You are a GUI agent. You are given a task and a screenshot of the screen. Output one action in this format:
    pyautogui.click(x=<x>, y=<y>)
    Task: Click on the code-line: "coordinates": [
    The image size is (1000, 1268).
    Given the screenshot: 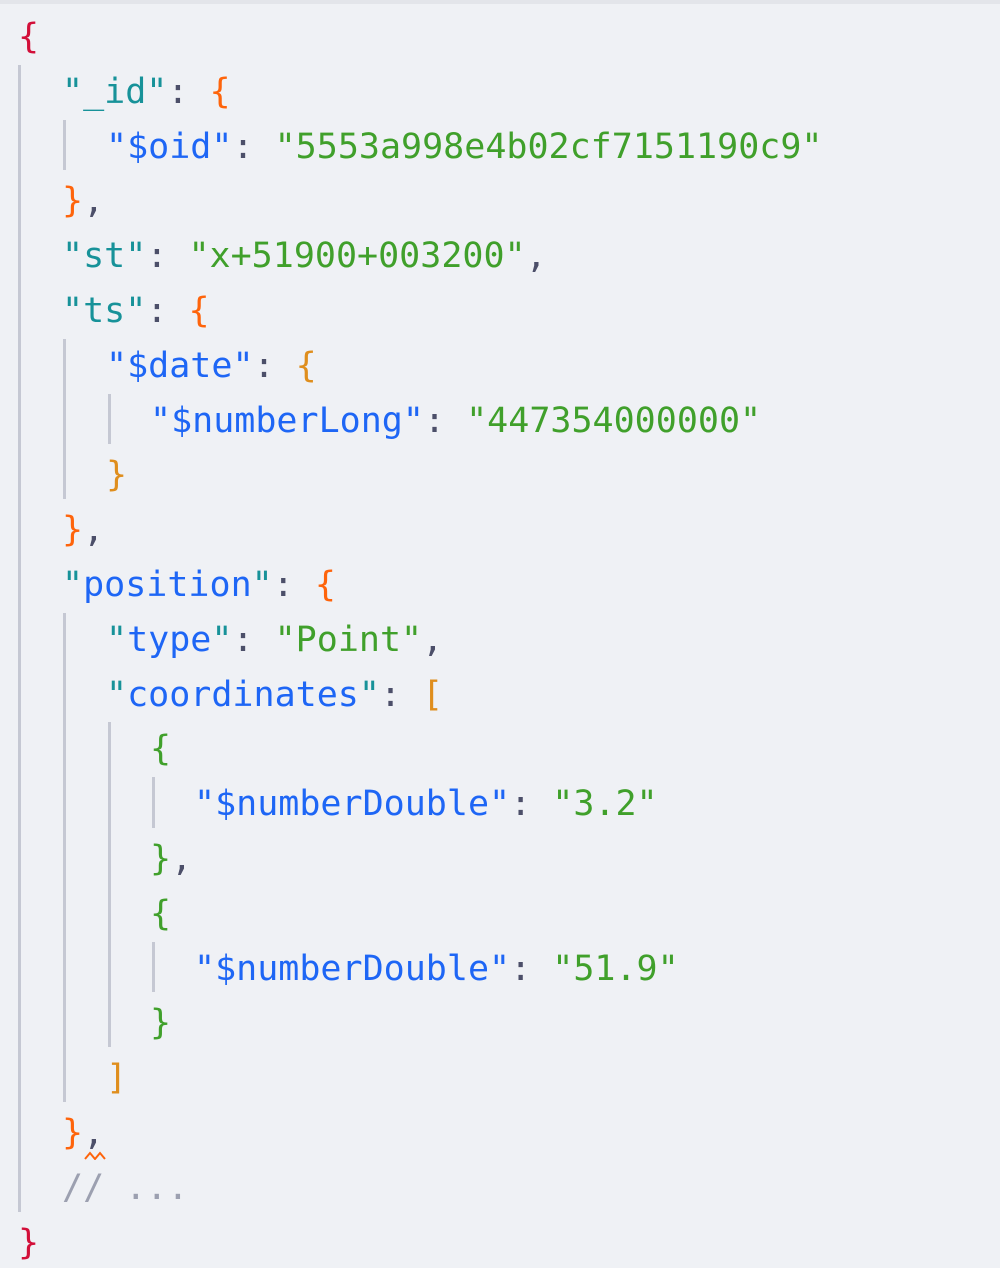 What is the action you would take?
    pyautogui.click(x=274, y=695)
    